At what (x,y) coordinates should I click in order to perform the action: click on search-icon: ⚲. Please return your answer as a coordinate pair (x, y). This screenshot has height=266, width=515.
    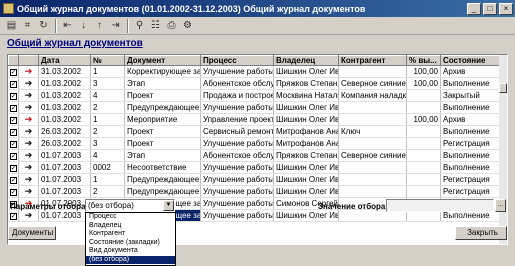
    Looking at the image, I should click on (139, 26).